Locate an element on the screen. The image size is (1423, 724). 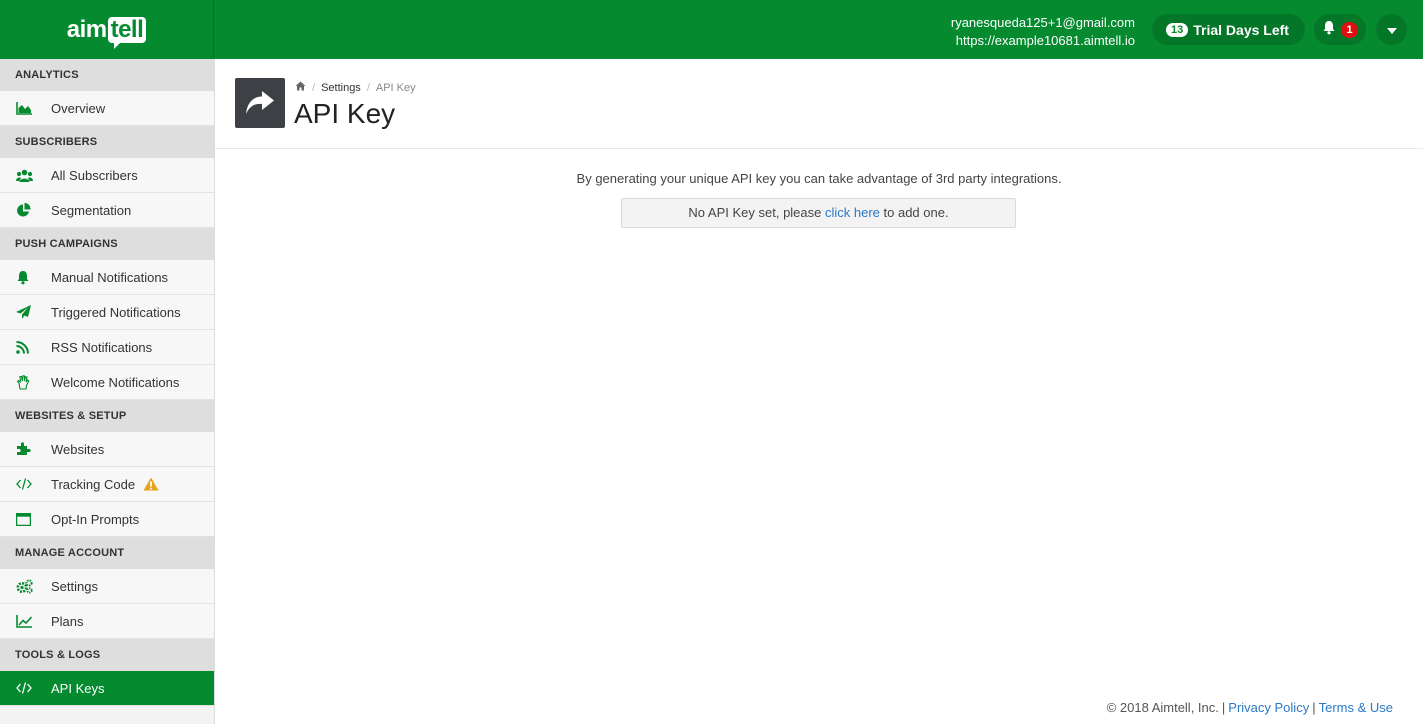
trial-days-label: Trial Days Left is located at coordinates (1241, 29).